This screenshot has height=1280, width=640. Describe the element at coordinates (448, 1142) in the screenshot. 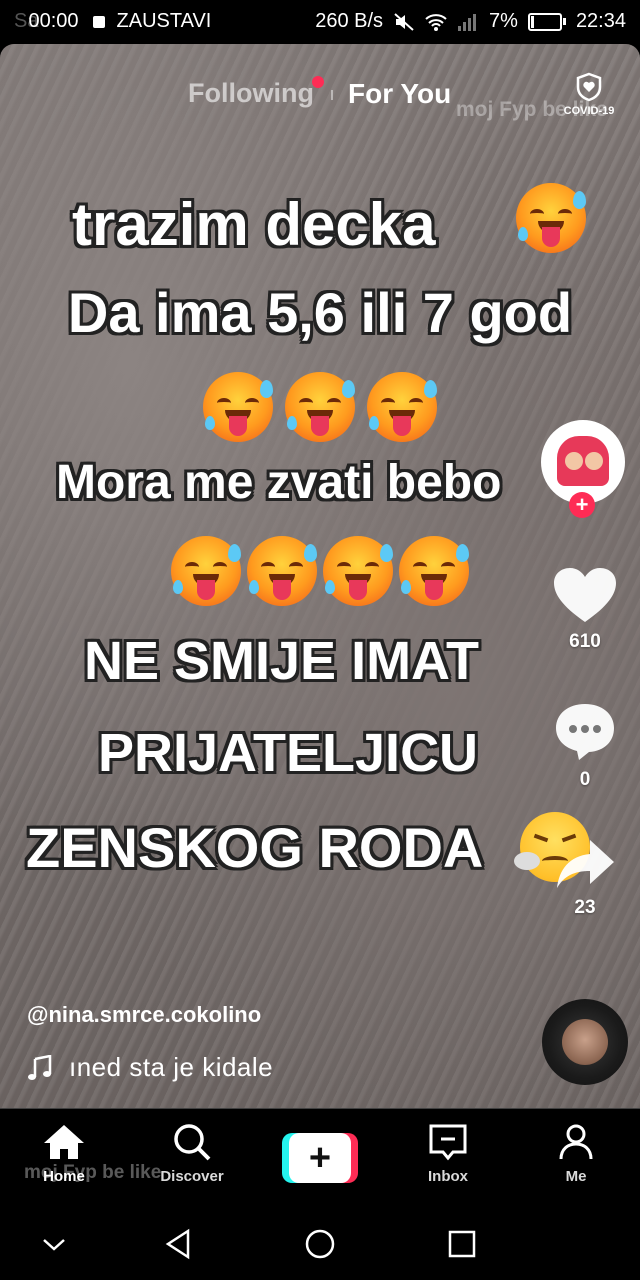

I see `inbox-icon` at that location.